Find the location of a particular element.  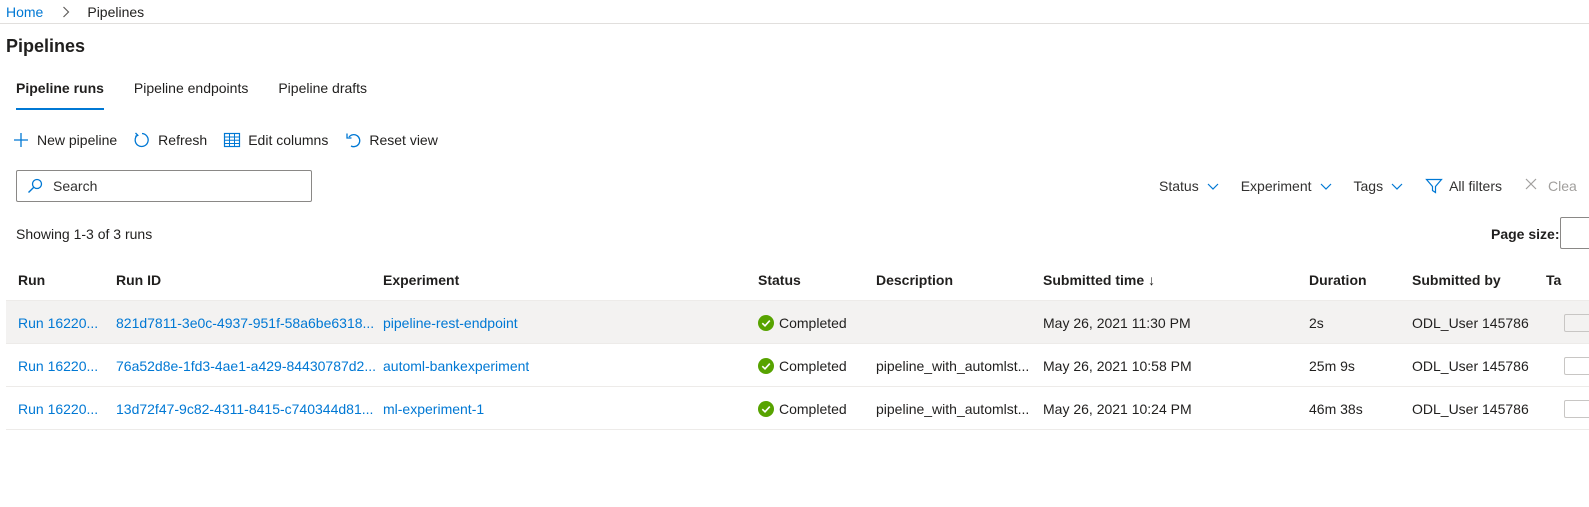

experiment-link: ml-experiment-1 is located at coordinates (433, 409).